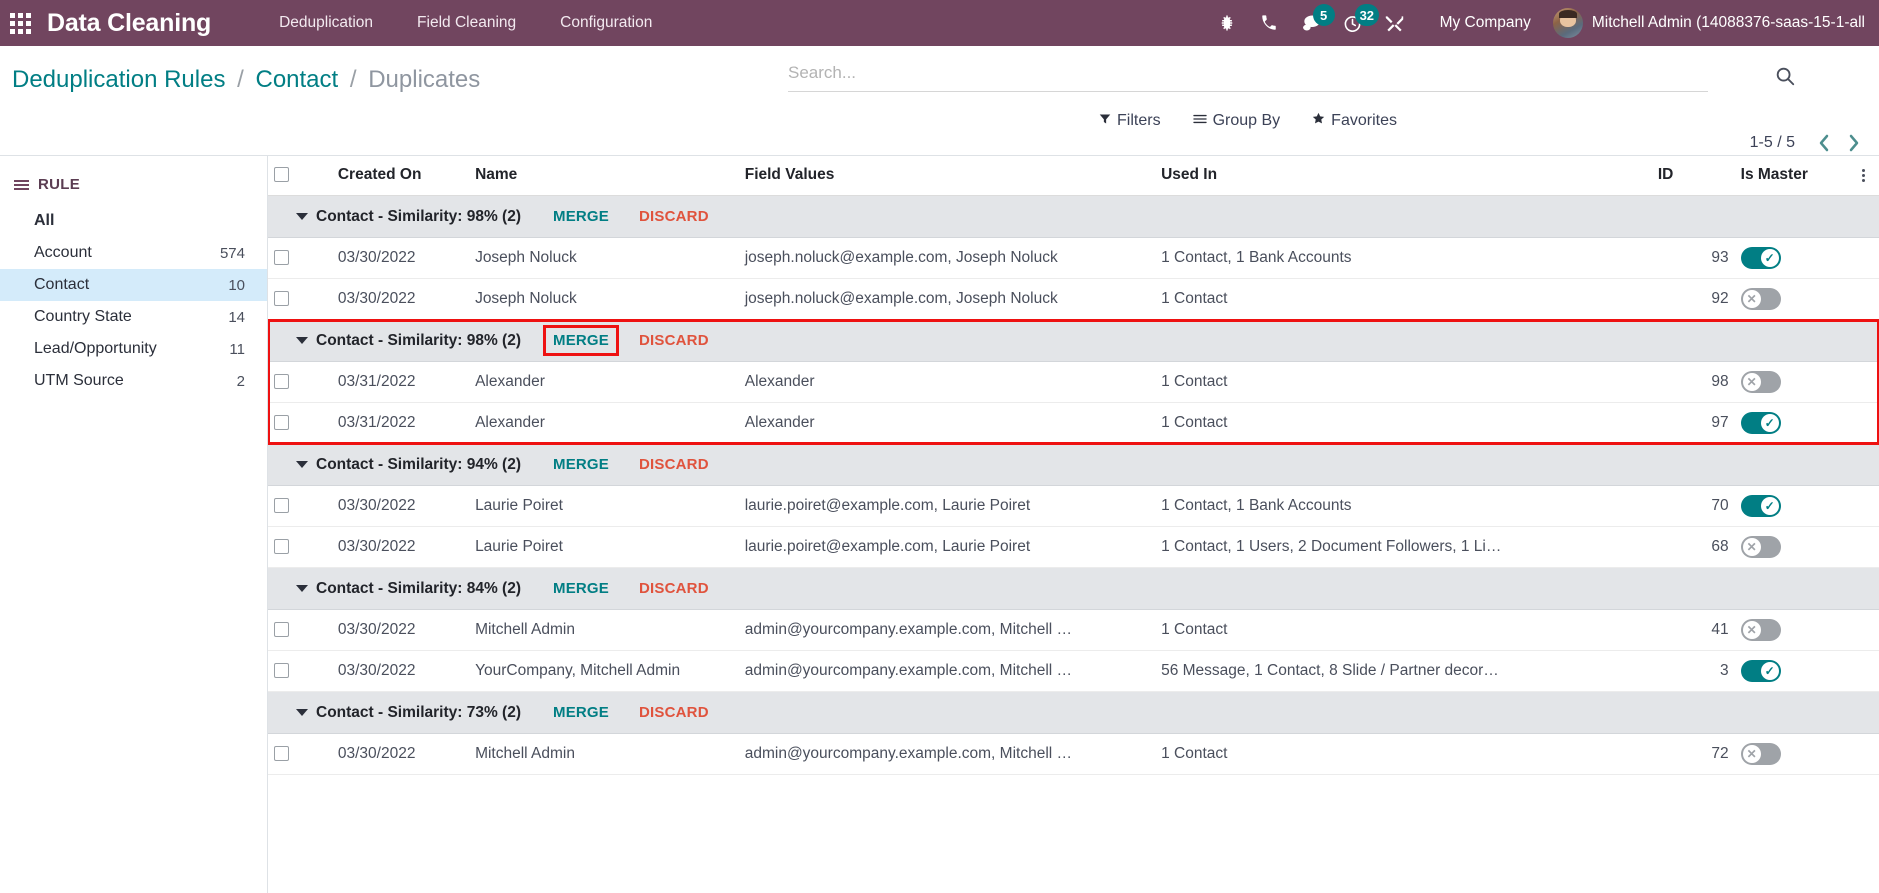 This screenshot has width=1879, height=893. I want to click on bug-icon, so click(1227, 23).